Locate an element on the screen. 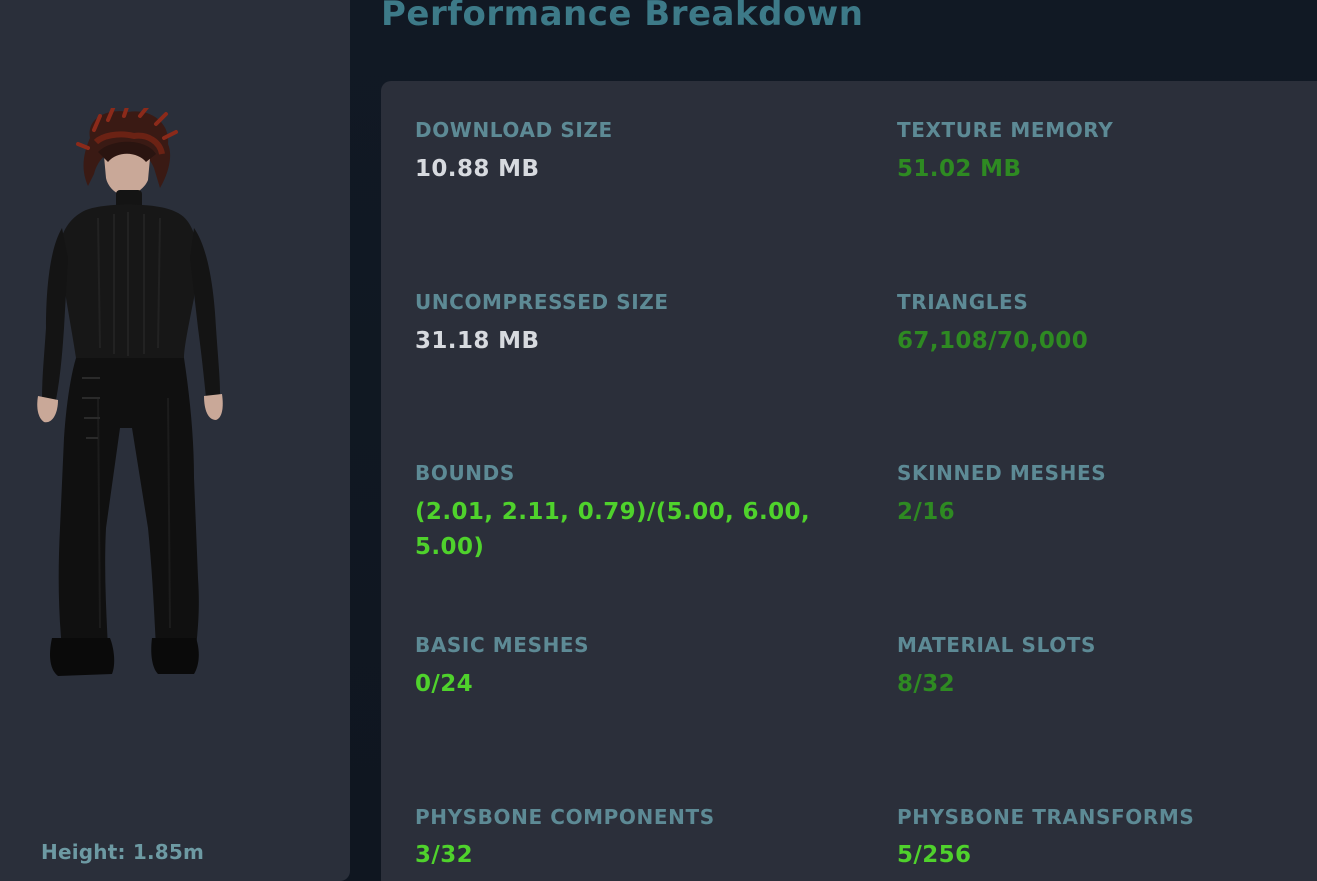 Image resolution: width=1317 pixels, height=881 pixels. stat-label-physbone-components: PHYSBONE COMPONENTS is located at coordinates (565, 817).